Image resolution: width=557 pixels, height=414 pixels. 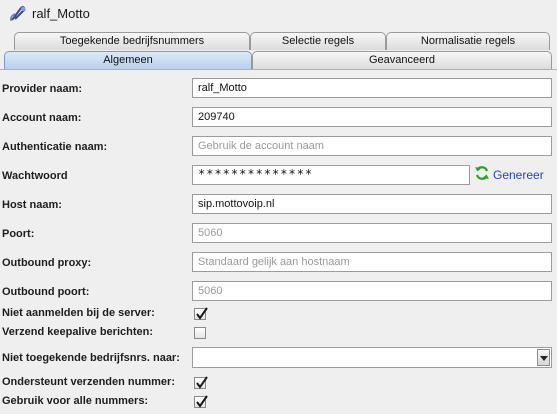 I want to click on genereer-label: Genereer, so click(x=518, y=175).